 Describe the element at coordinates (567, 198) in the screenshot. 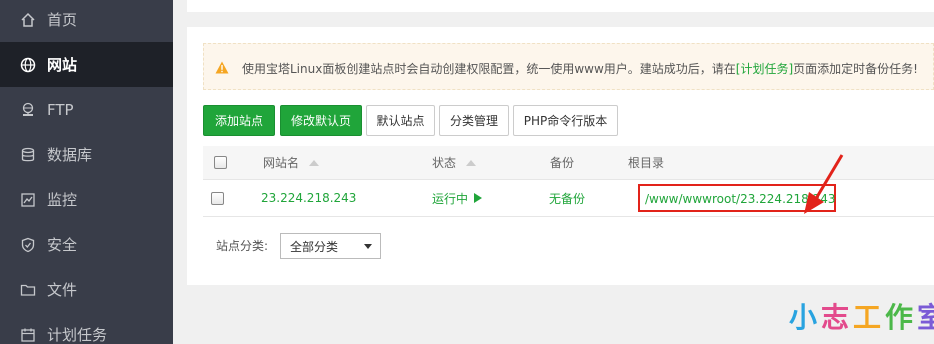

I see `backup-link: 无备份` at that location.